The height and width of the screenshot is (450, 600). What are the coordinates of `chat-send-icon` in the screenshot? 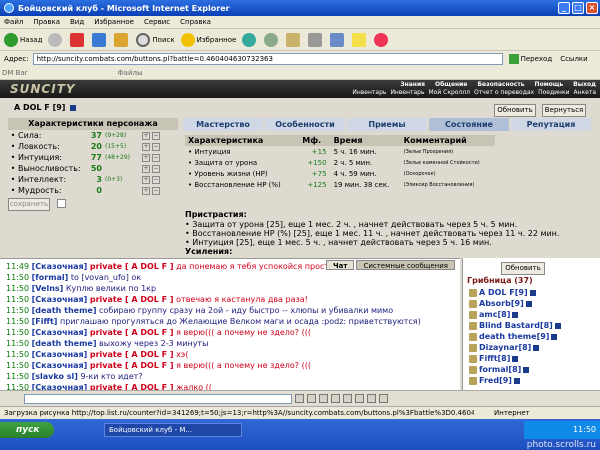 It's located at (299, 398).